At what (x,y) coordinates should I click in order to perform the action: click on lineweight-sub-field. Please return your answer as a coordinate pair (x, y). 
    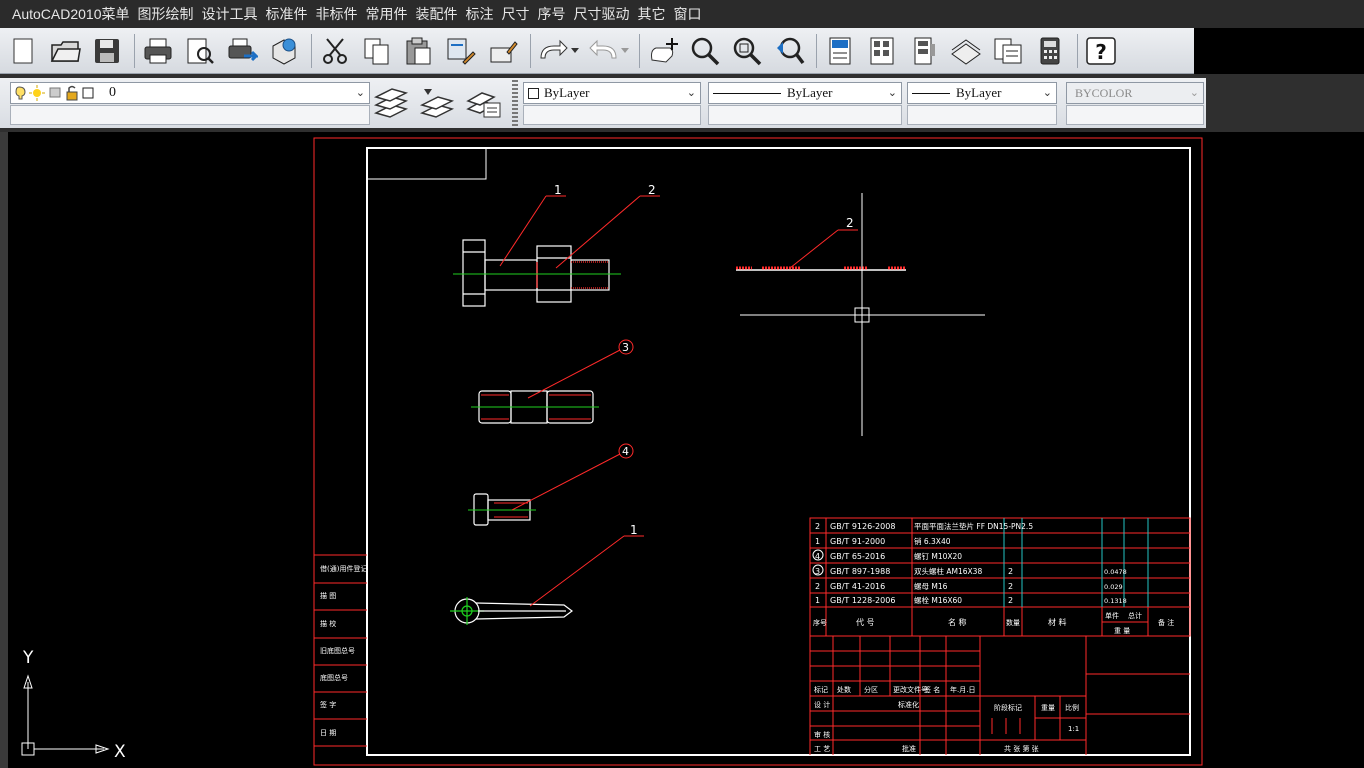
    Looking at the image, I should click on (982, 115).